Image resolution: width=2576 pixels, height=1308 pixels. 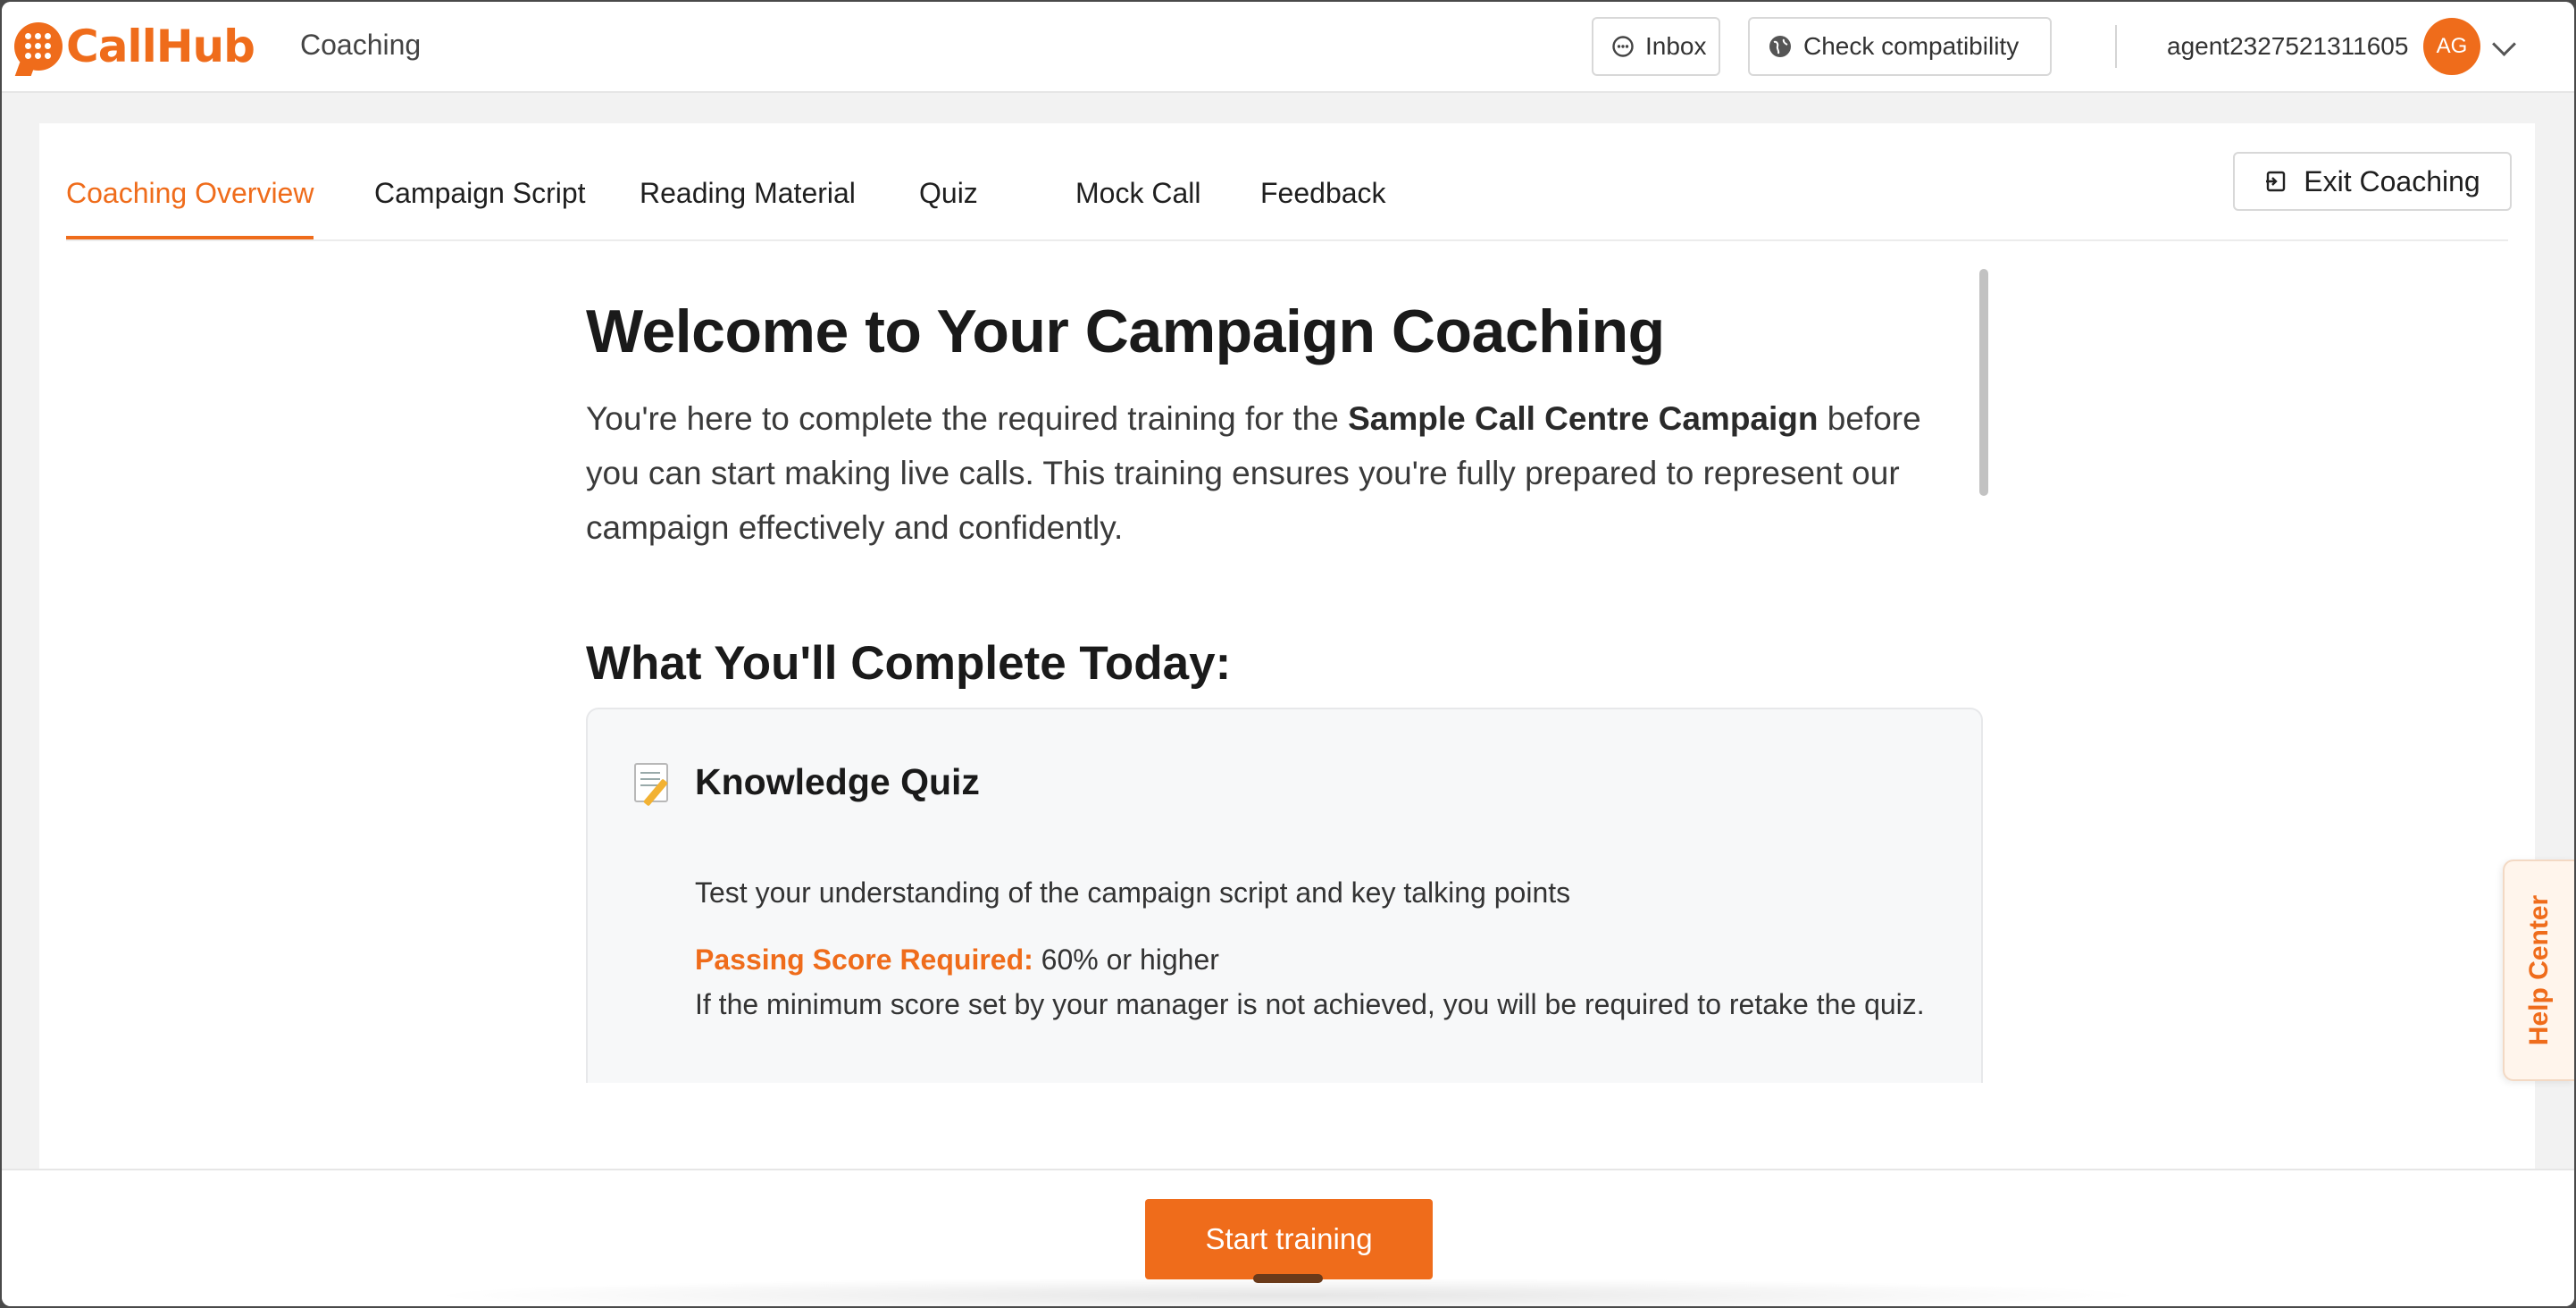 I want to click on start-training-label: Start training, so click(x=1289, y=1238).